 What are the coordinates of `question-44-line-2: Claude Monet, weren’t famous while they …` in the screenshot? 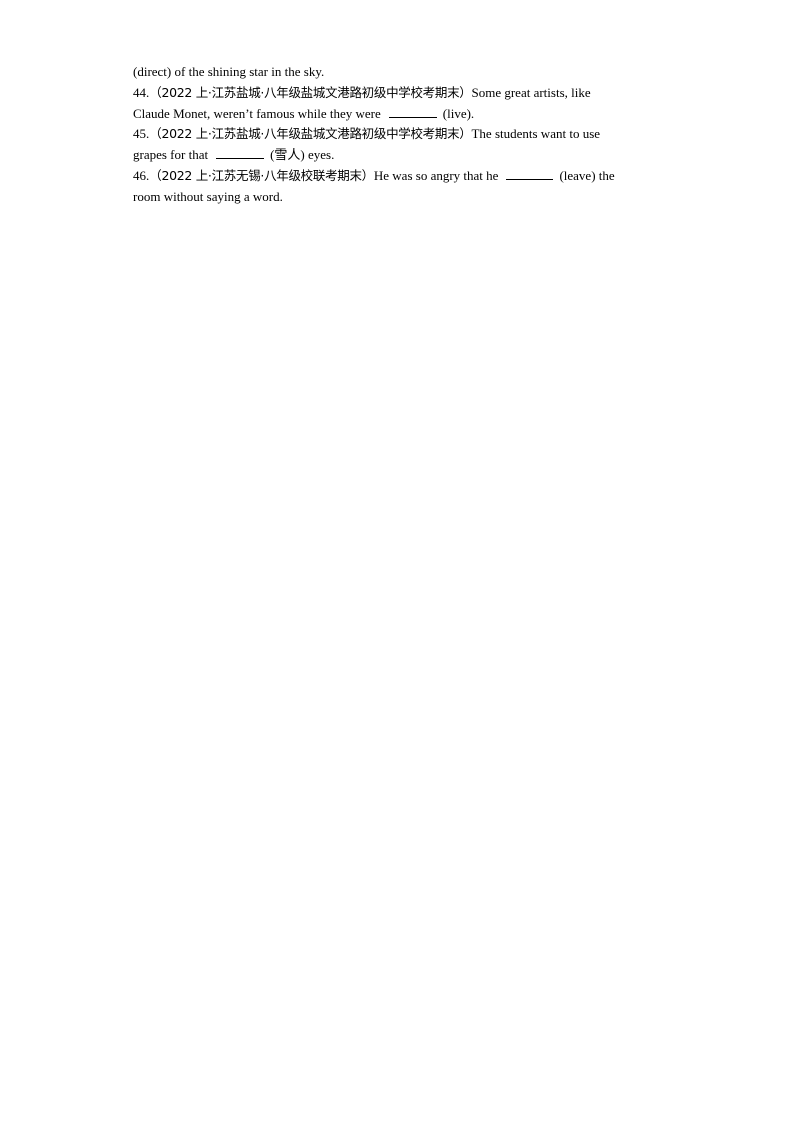 It's located at (403, 114).